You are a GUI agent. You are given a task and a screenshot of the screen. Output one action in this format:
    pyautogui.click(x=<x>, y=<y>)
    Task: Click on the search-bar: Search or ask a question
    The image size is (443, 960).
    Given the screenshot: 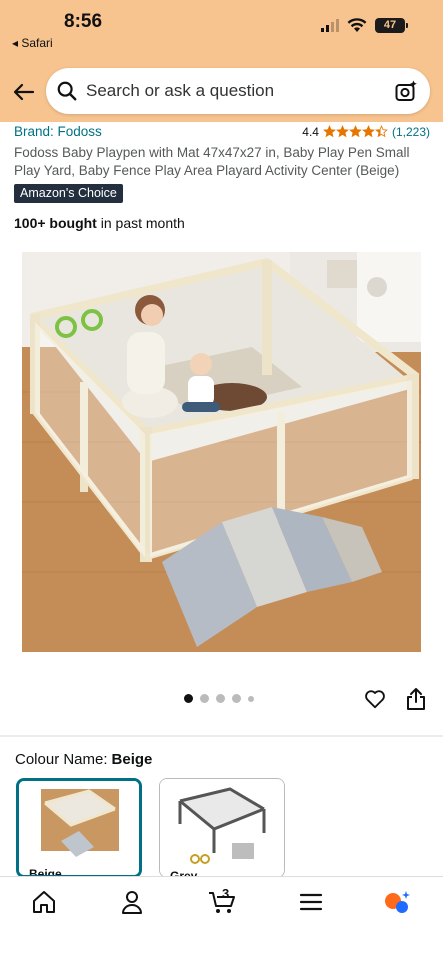 What is the action you would take?
    pyautogui.click(x=238, y=91)
    